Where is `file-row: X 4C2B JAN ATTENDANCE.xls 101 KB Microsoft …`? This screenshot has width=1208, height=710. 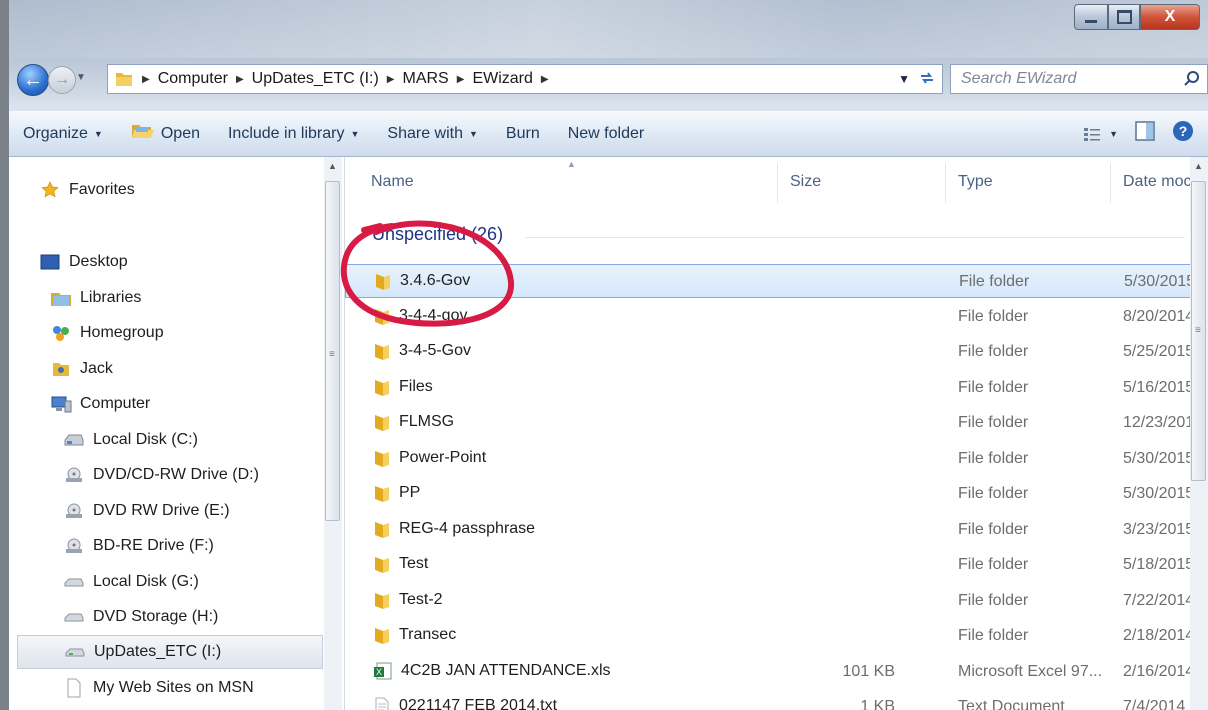
file-row: X 4C2B JAN ATTENDANCE.xls 101 KB Microsoft … is located at coordinates (776, 672).